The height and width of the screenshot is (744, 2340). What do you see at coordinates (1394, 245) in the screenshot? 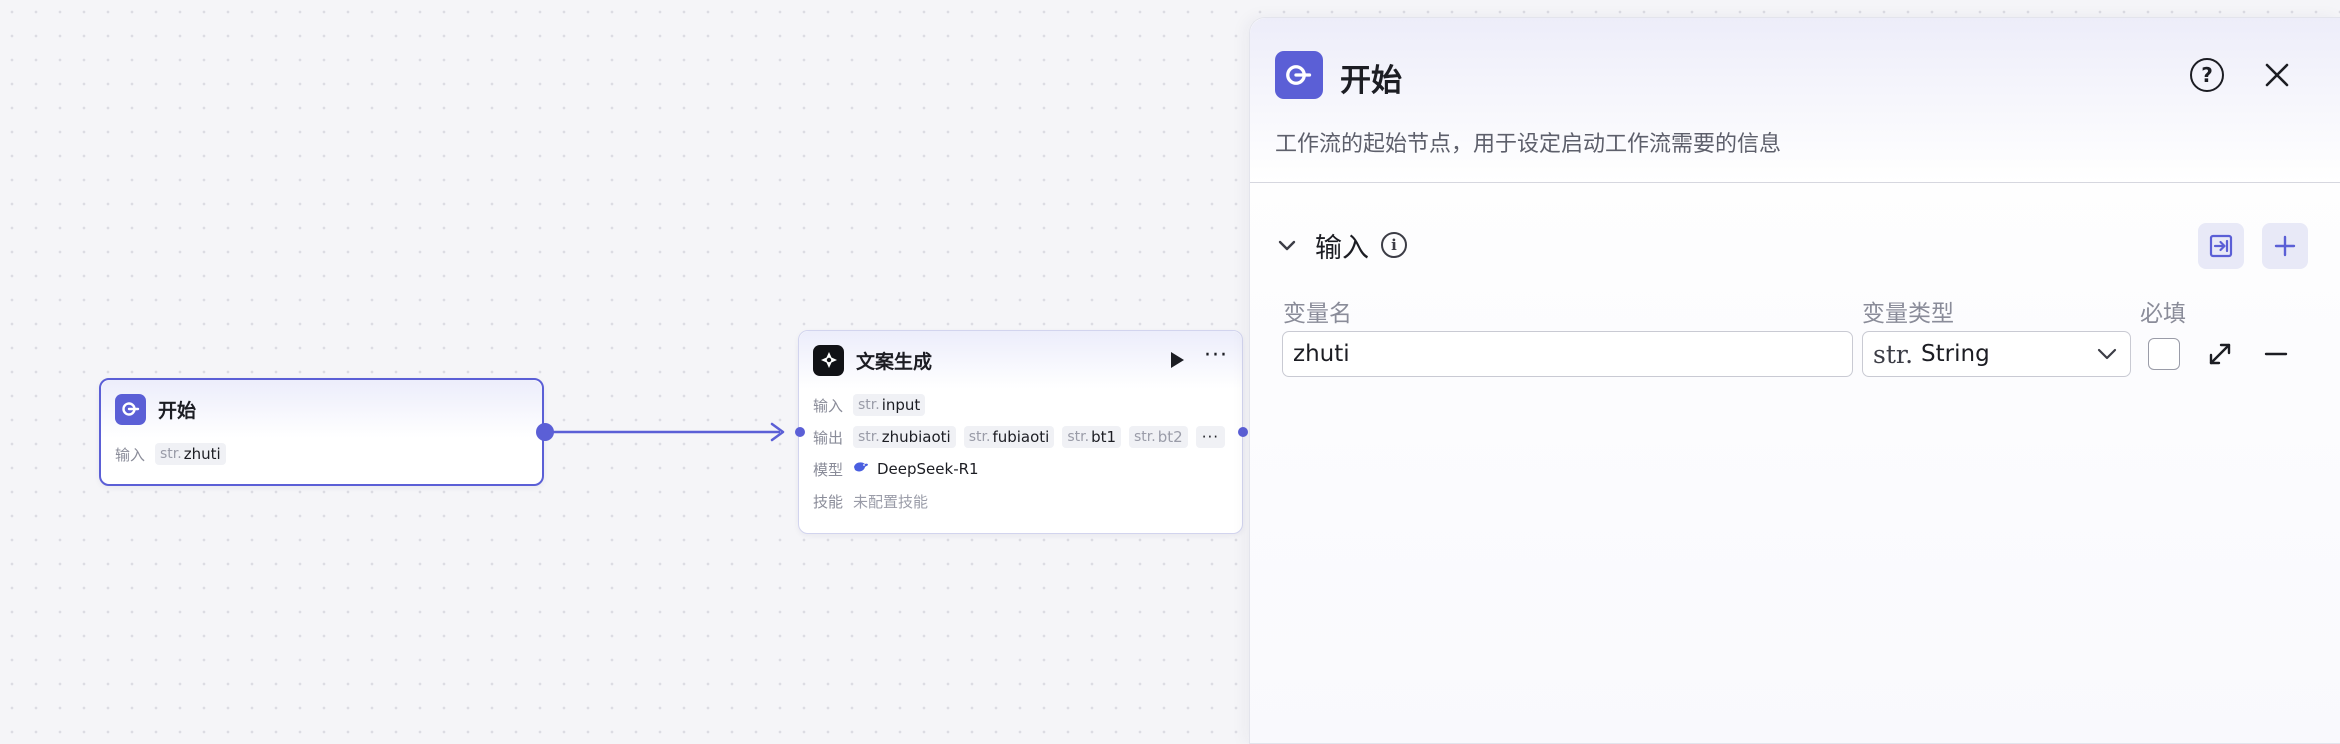
I see `info-circle-icon: i` at bounding box center [1394, 245].